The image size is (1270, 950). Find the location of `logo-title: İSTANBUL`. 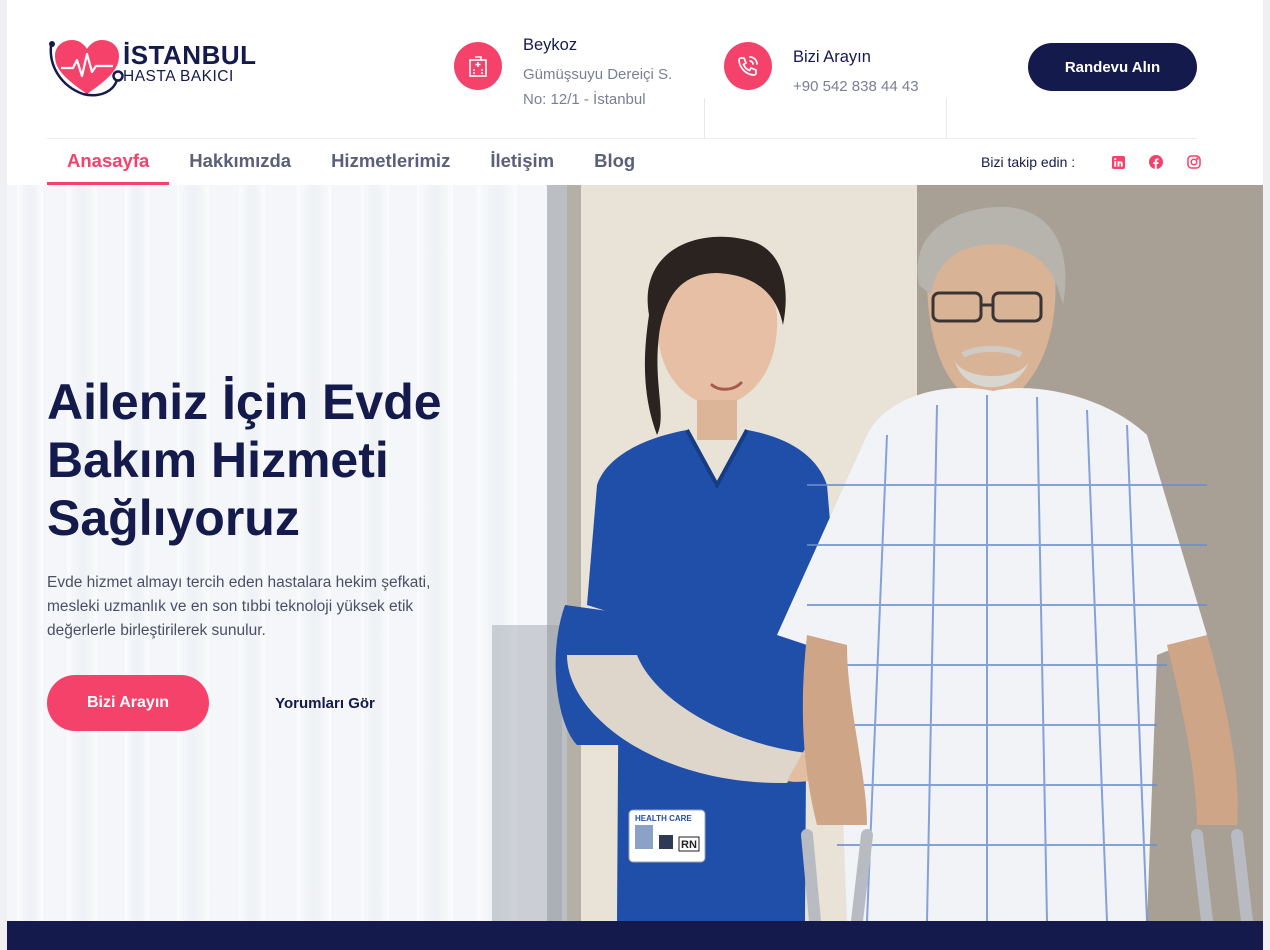

logo-title: İSTANBUL is located at coordinates (190, 55).